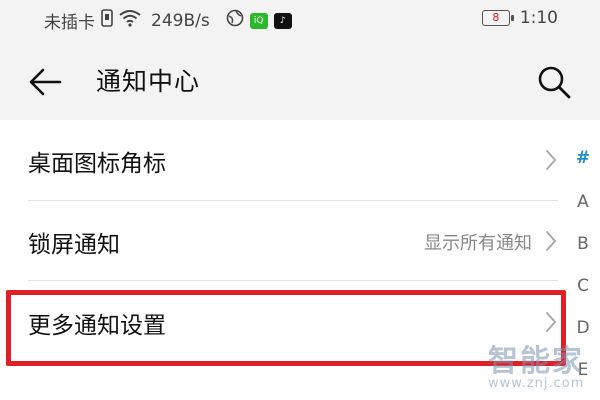 This screenshot has width=600, height=400. I want to click on watermark-logo: 智能家, so click(536, 361).